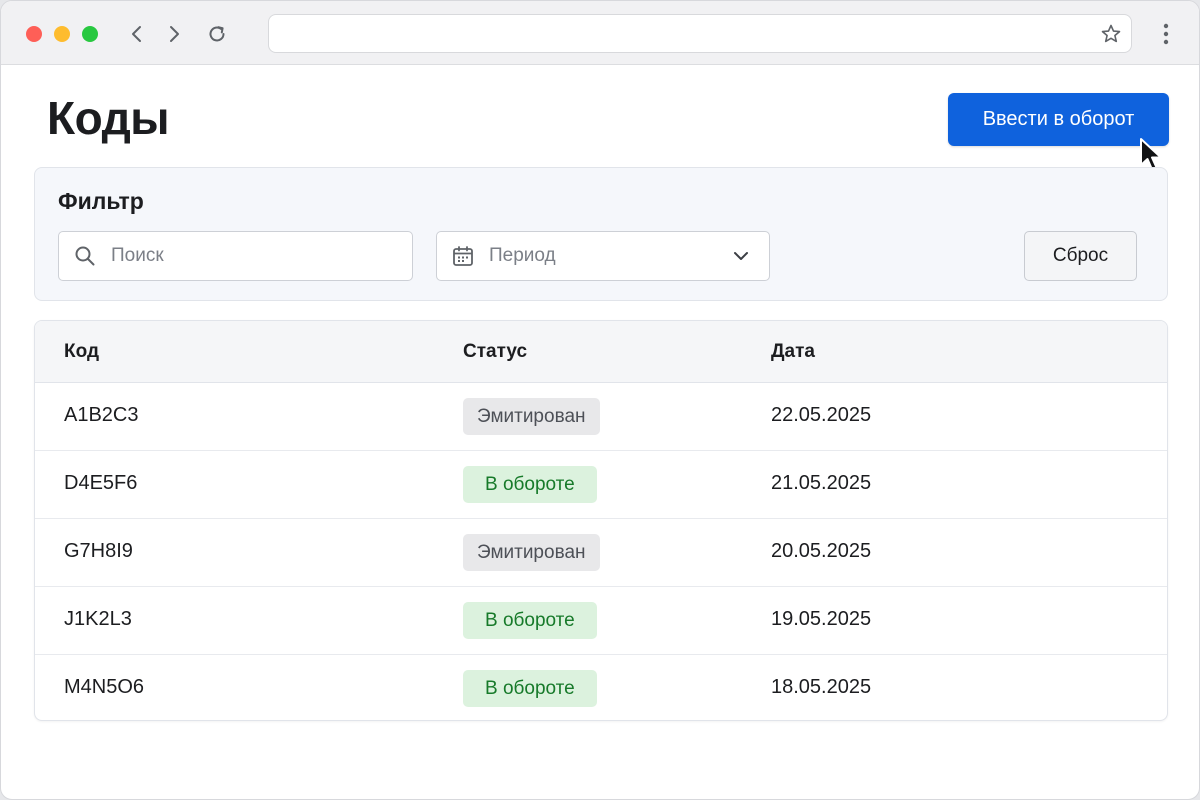 This screenshot has width=1200, height=800. What do you see at coordinates (1058, 119) in the screenshot?
I see `put-into-circulation-button: Ввести в оборот` at bounding box center [1058, 119].